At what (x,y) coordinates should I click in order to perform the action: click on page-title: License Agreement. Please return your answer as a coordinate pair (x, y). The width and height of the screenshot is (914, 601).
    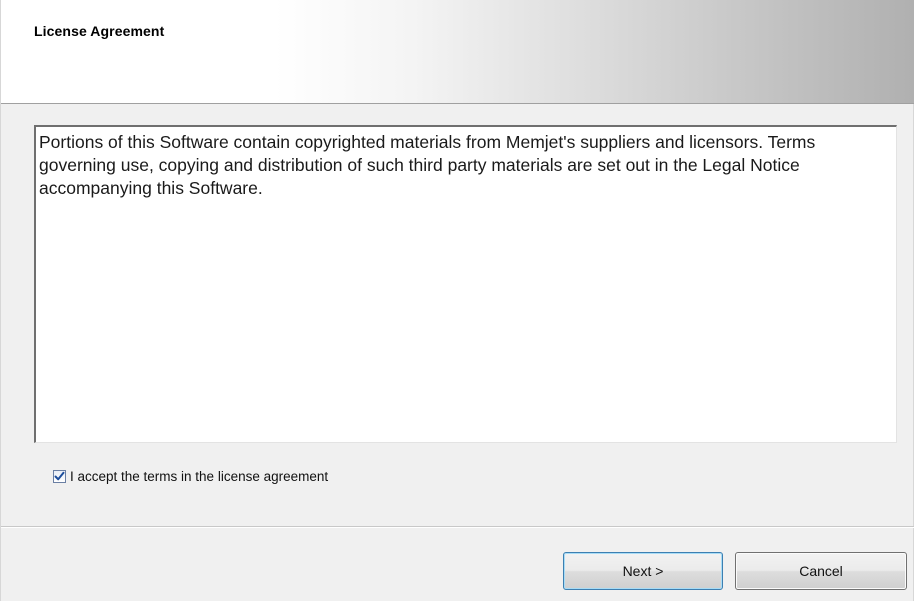
    Looking at the image, I should click on (99, 31).